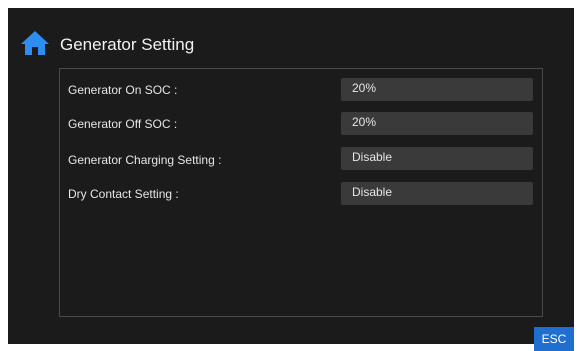 This screenshot has height=351, width=582. Describe the element at coordinates (437, 193) in the screenshot. I see `dry-contact-setting-field: Disable` at that location.